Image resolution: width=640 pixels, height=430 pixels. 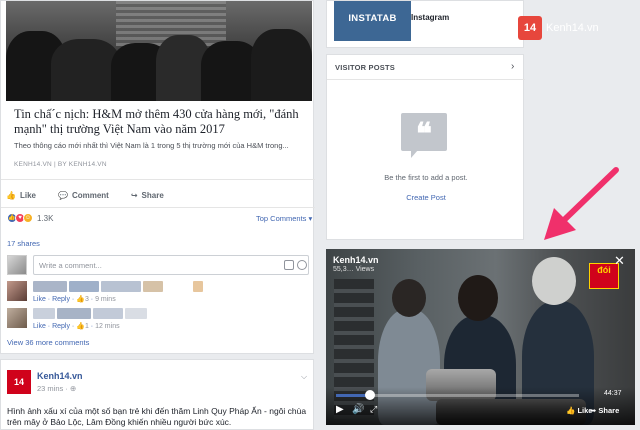 I want to click on kenh14-name: Kenh14.vn, so click(x=572, y=28).